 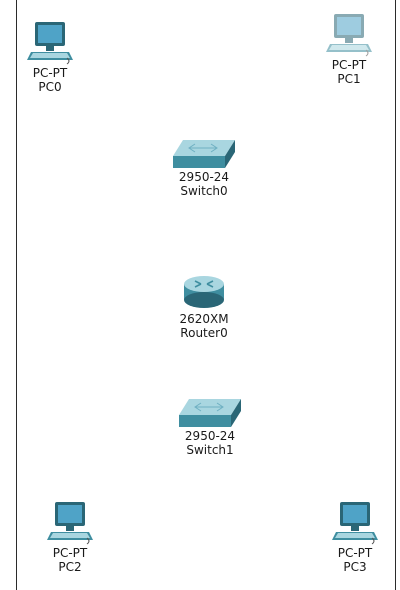 What do you see at coordinates (355, 567) in the screenshot?
I see `device-name-label: PC3` at bounding box center [355, 567].